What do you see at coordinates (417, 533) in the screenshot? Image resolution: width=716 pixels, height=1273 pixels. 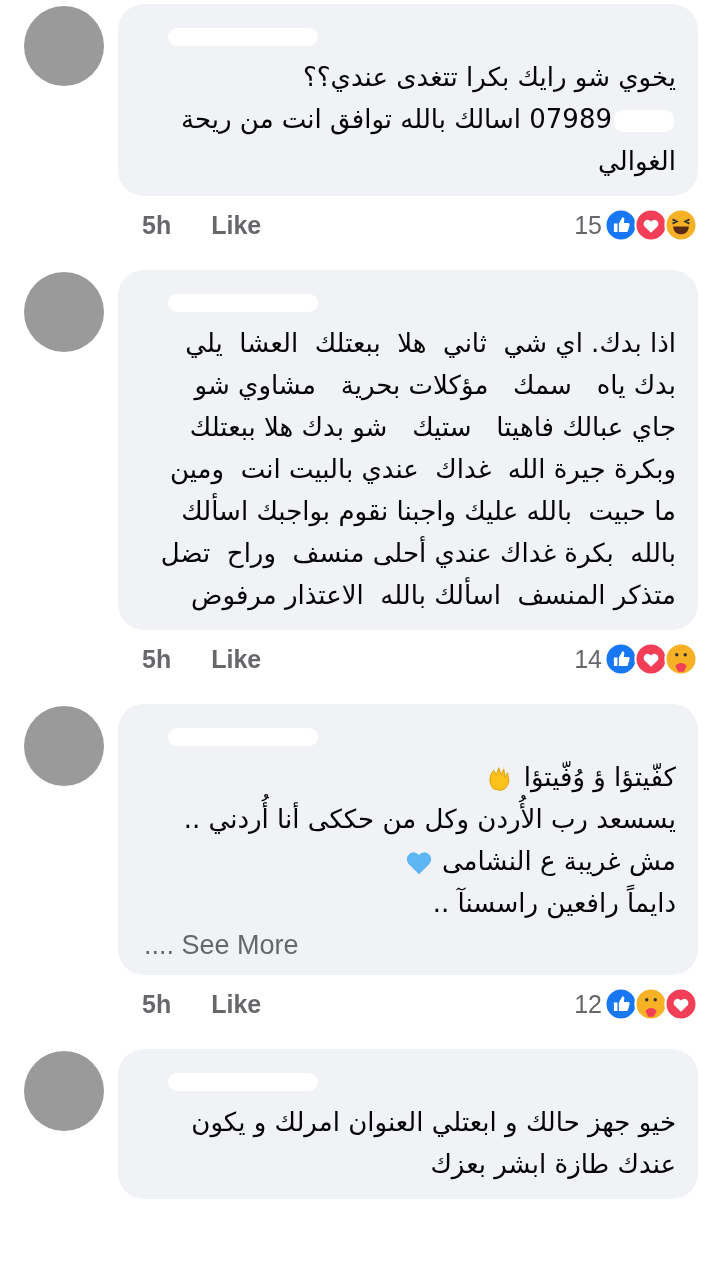 I see `comment-text: وبكرة جيرة الله غداك عندي بالبيت انت ومين ما حبيت بالله عليك واجبنا نقوم بواجبك اسألك بالله بكرة غداك عندي أحلى منسف وراح تضل متذكر المنسف اسألك بالله الاعتذار مرفوض` at bounding box center [417, 533].